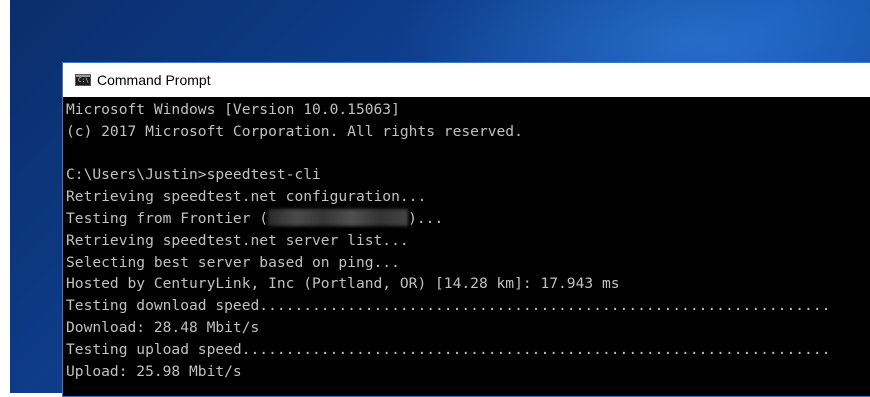  What do you see at coordinates (466, 80) in the screenshot?
I see `title-bar: C:\ Command Prompt` at bounding box center [466, 80].